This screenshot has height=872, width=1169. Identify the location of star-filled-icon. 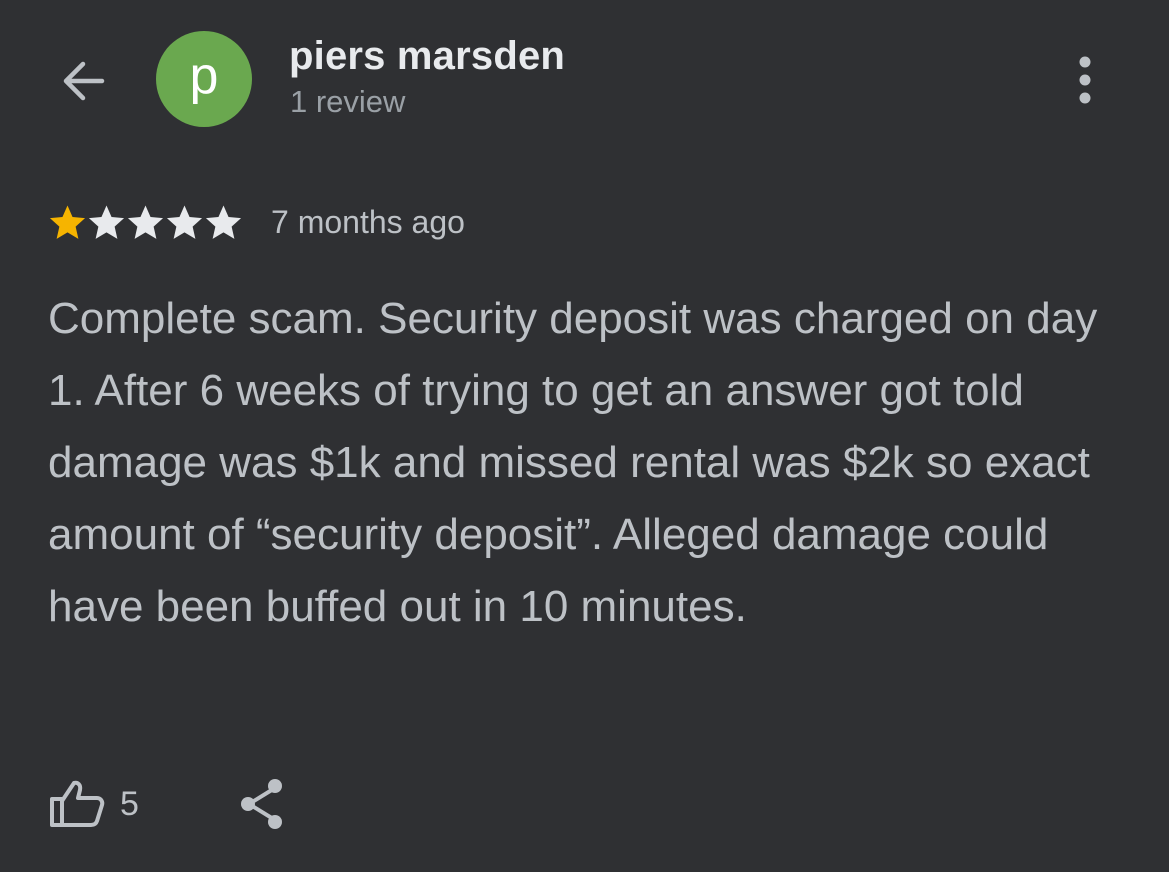
(67, 221).